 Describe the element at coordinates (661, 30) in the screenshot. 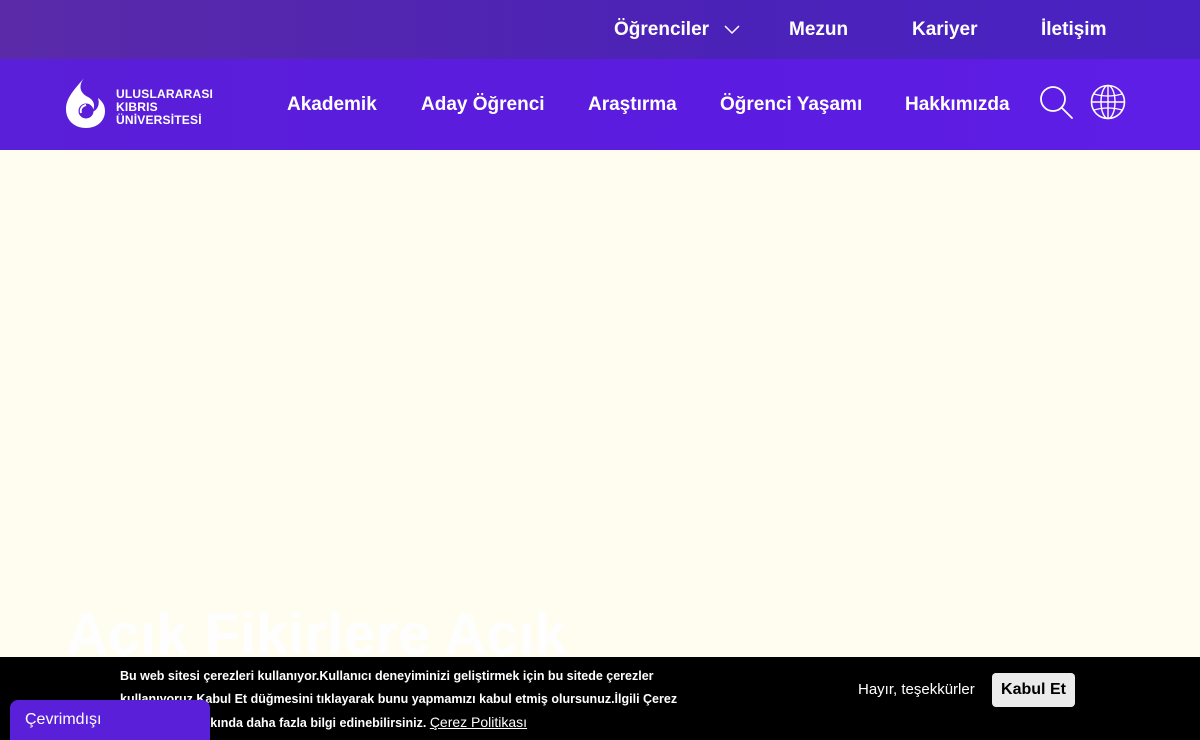

I see `top-link-ogrenciler: Öğrenciler` at that location.